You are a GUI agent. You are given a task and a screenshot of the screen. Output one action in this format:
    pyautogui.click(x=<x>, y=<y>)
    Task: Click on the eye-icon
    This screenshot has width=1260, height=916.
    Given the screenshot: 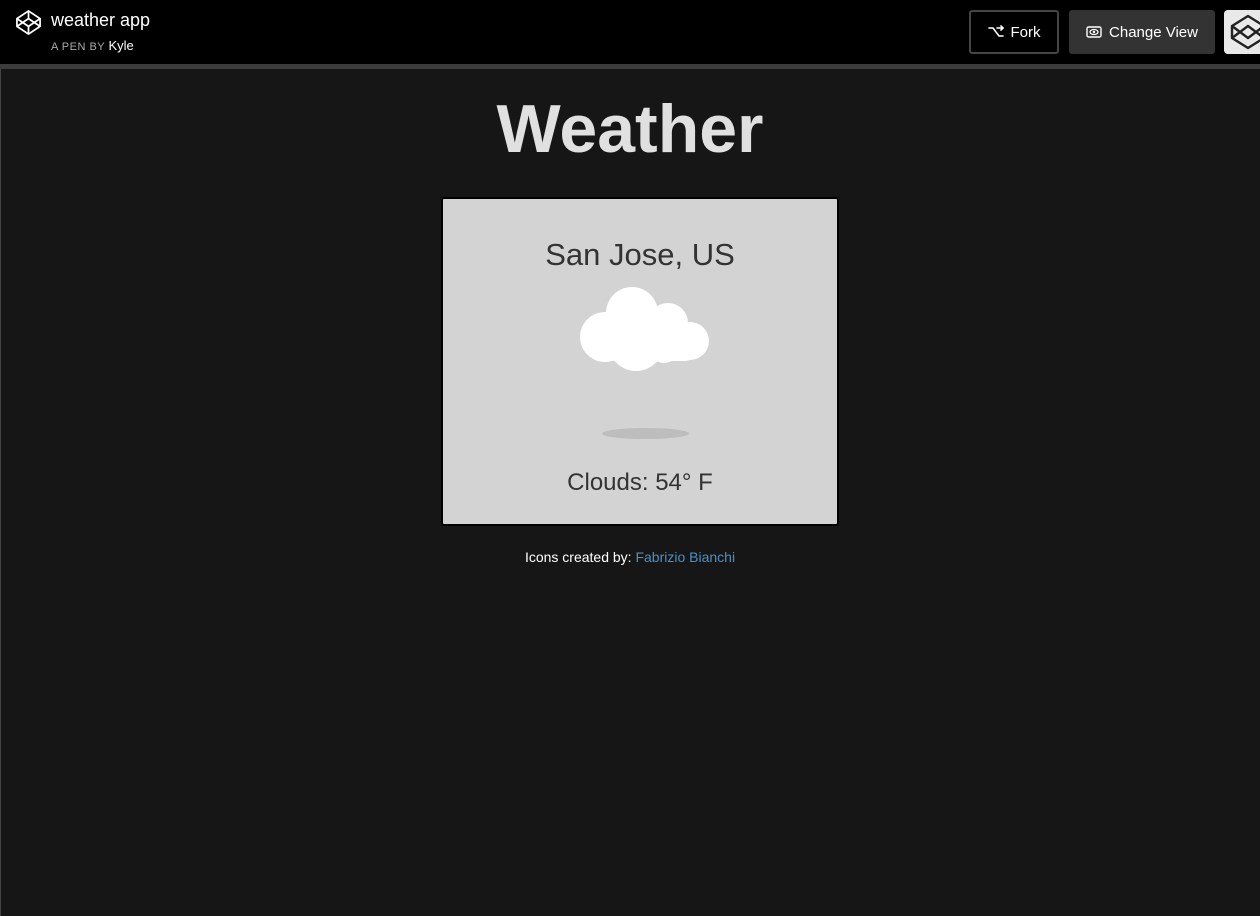 What is the action you would take?
    pyautogui.click(x=1094, y=32)
    